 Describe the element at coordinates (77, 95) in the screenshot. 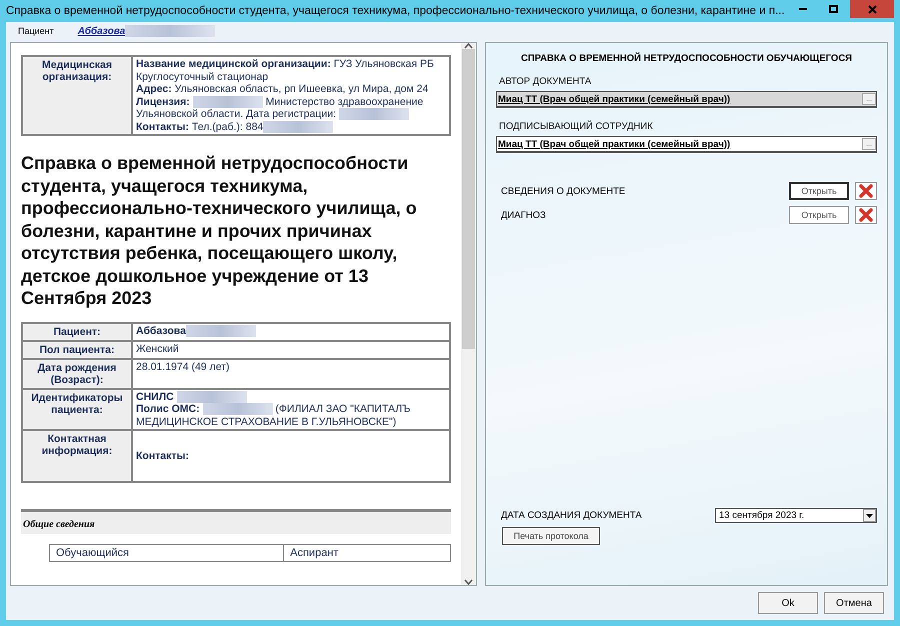

I see `table-header-cell: Медицинская организация:` at that location.